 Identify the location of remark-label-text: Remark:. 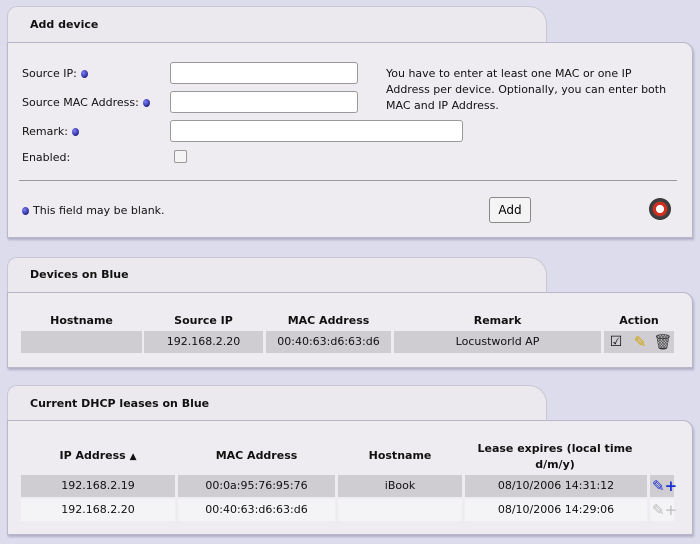
(45, 131).